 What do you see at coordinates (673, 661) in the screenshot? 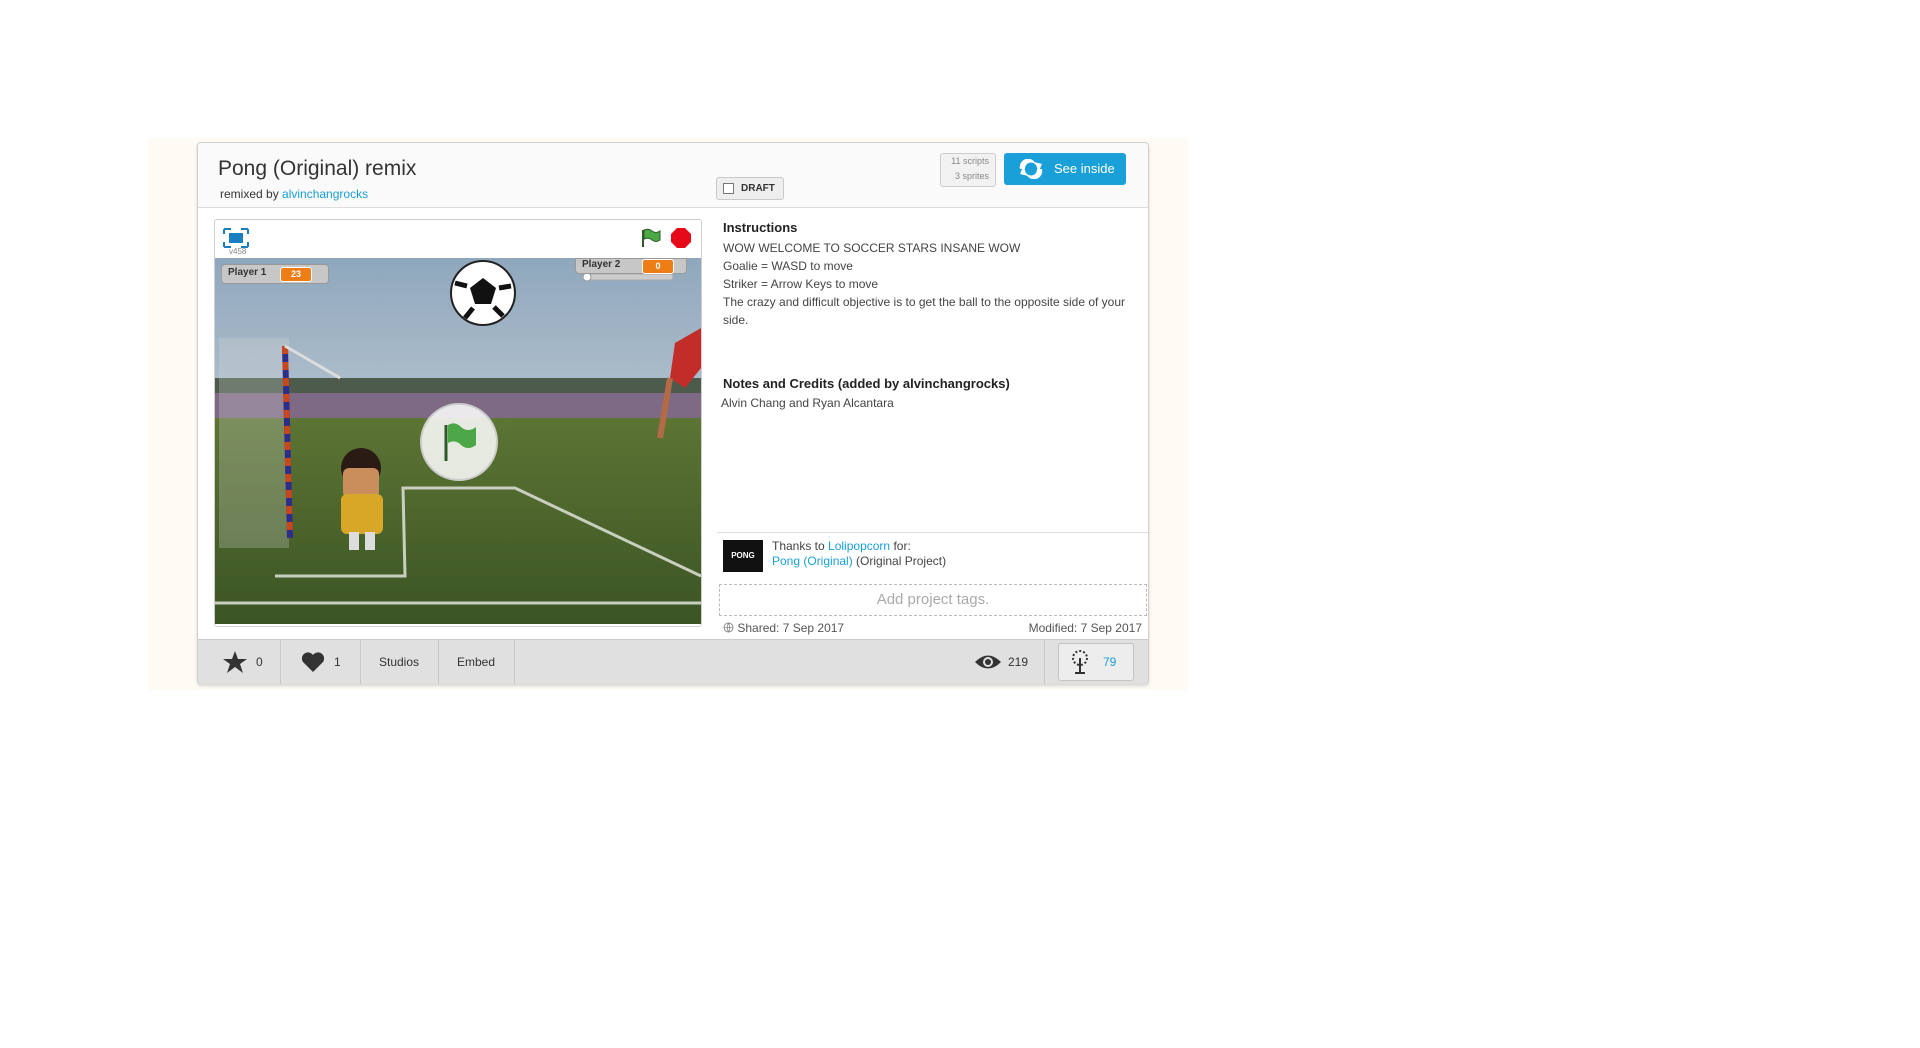
I see `project-stats-bar: 0 1 Studios Embed 219 79` at bounding box center [673, 661].